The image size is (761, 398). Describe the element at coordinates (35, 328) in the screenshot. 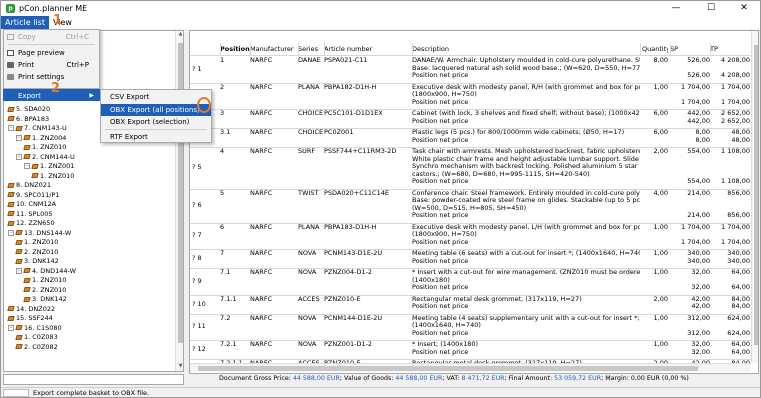

I see `tree-item: - 16. C1S080` at that location.